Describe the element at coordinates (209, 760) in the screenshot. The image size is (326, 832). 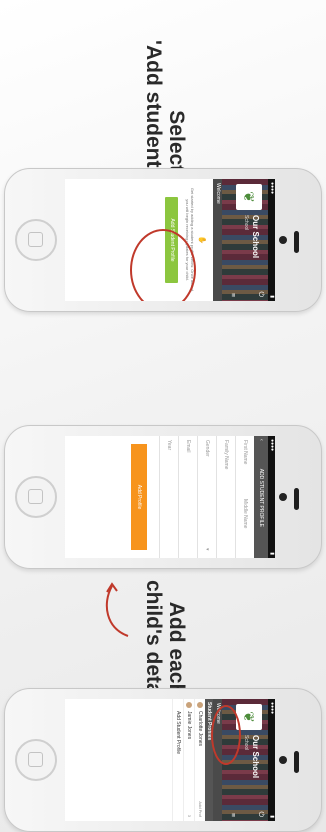
I see `student-profiles-header: Student Profiles` at that location.